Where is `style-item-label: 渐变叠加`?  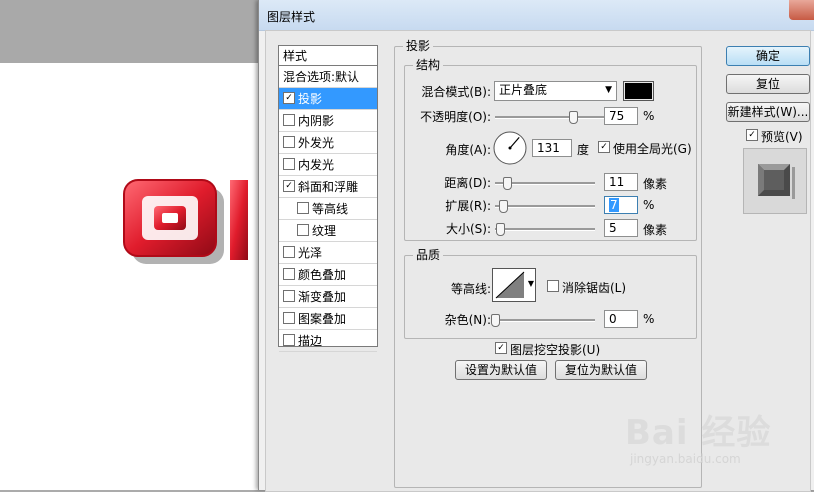 style-item-label: 渐变叠加 is located at coordinates (322, 297).